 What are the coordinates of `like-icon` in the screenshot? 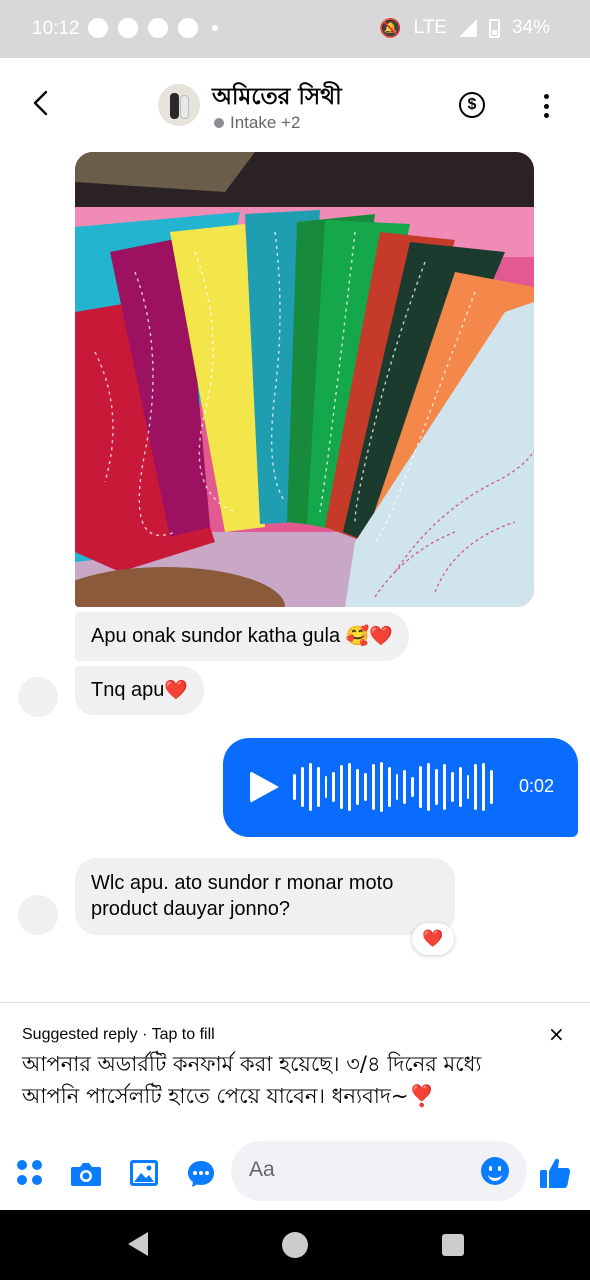 It's located at (555, 1173).